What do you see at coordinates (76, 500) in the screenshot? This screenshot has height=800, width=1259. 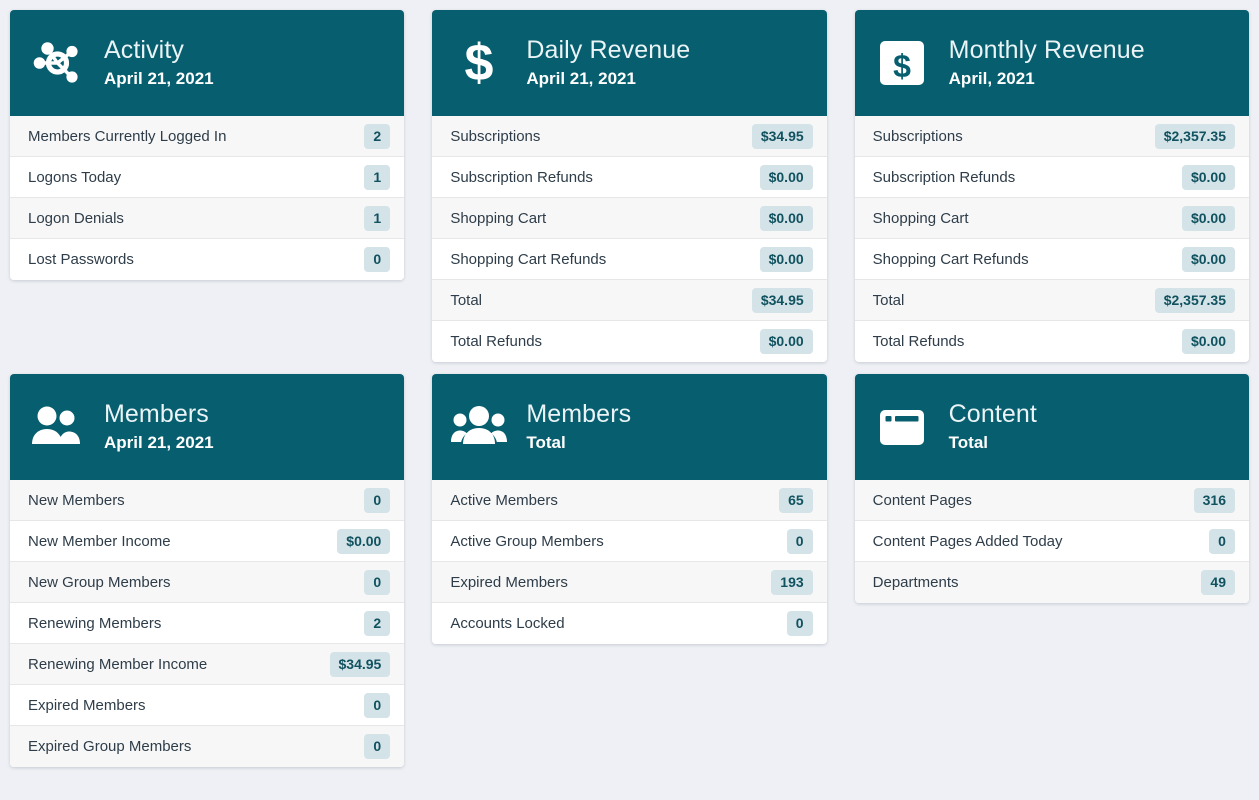 I see `stat-label: New Members` at bounding box center [76, 500].